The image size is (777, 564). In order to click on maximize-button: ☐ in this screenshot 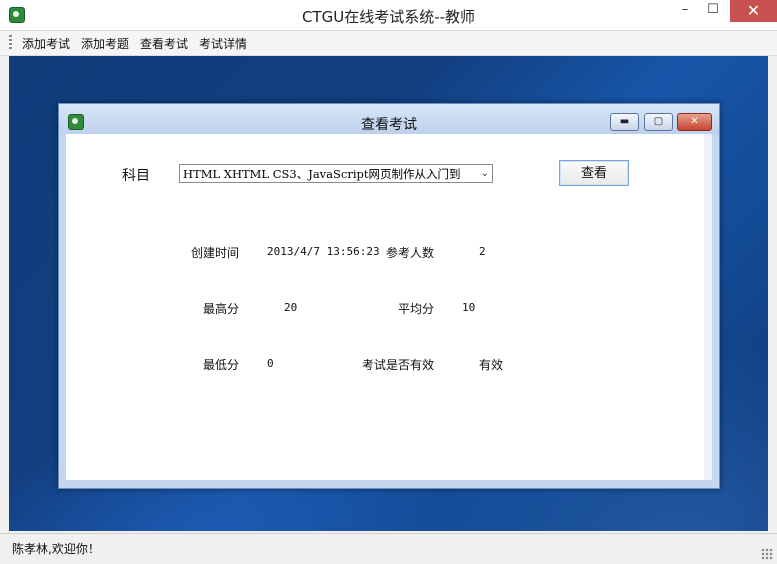, I will do `click(713, 11)`.